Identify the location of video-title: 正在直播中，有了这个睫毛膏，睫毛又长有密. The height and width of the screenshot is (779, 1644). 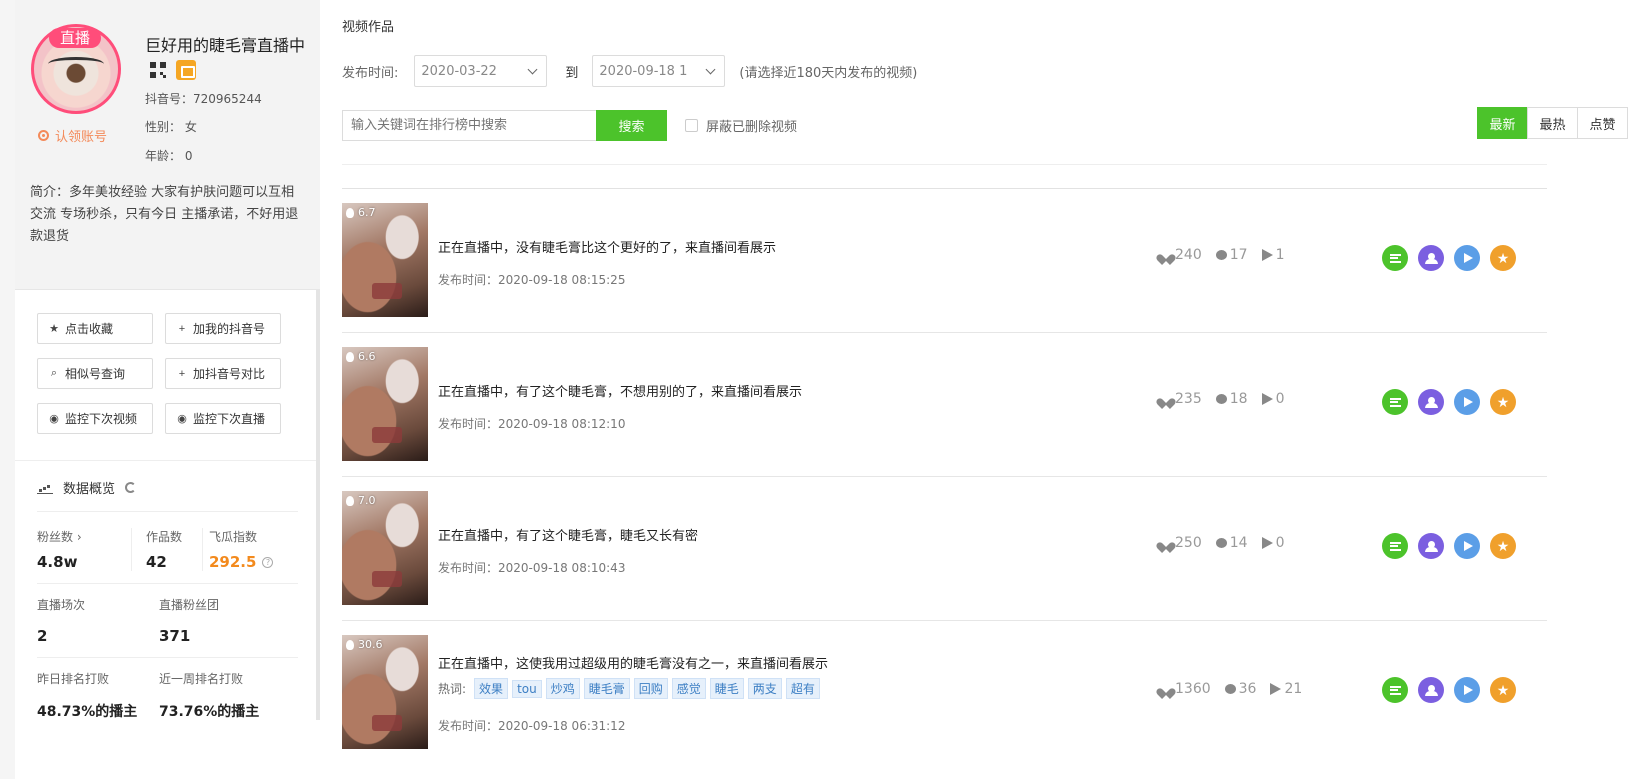
(568, 534).